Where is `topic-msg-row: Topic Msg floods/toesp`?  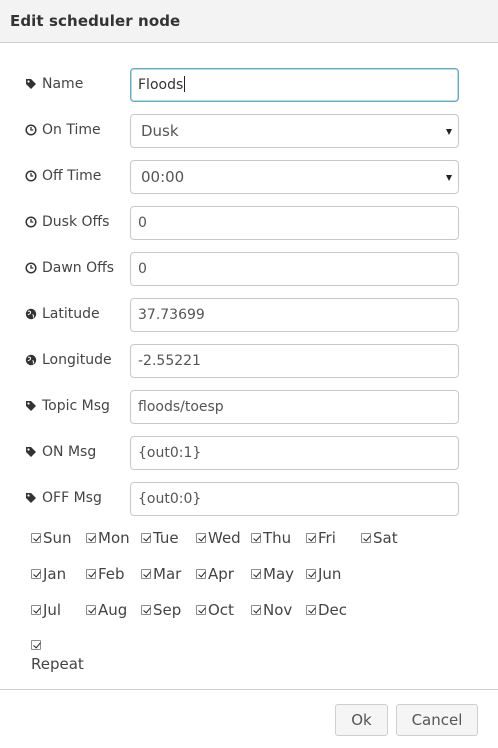
topic-msg-row: Topic Msg floods/toesp is located at coordinates (249, 407).